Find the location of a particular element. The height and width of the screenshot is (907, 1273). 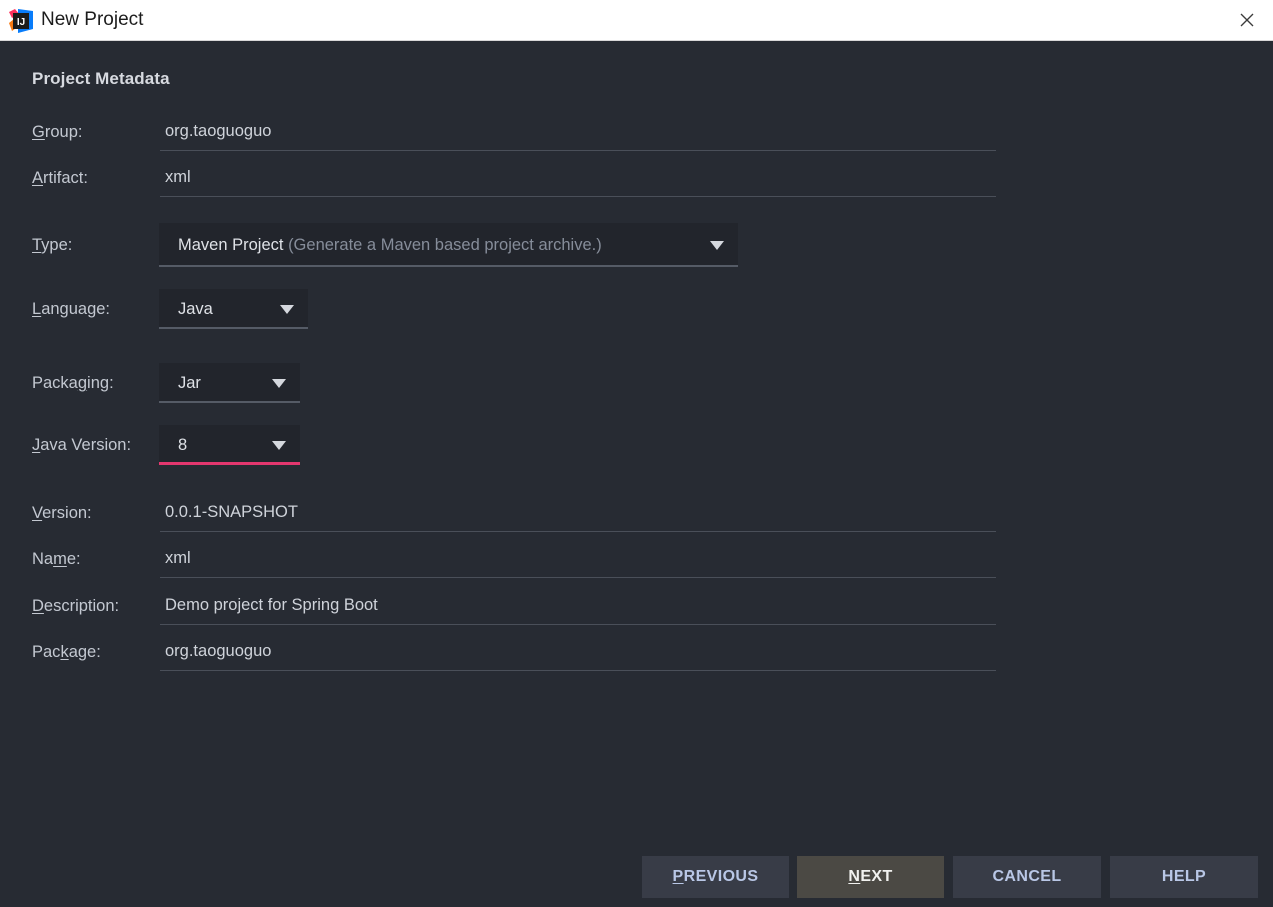

java-version-combobox: 8 is located at coordinates (229, 445).